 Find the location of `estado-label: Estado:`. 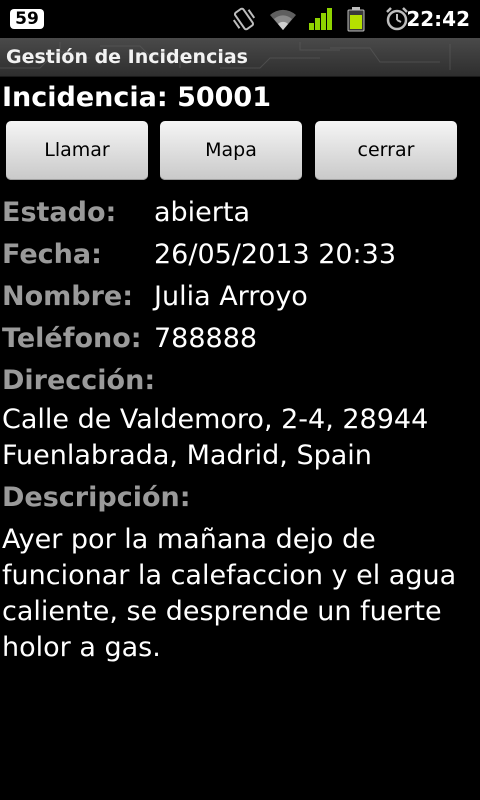

estado-label: Estado: is located at coordinates (59, 212).